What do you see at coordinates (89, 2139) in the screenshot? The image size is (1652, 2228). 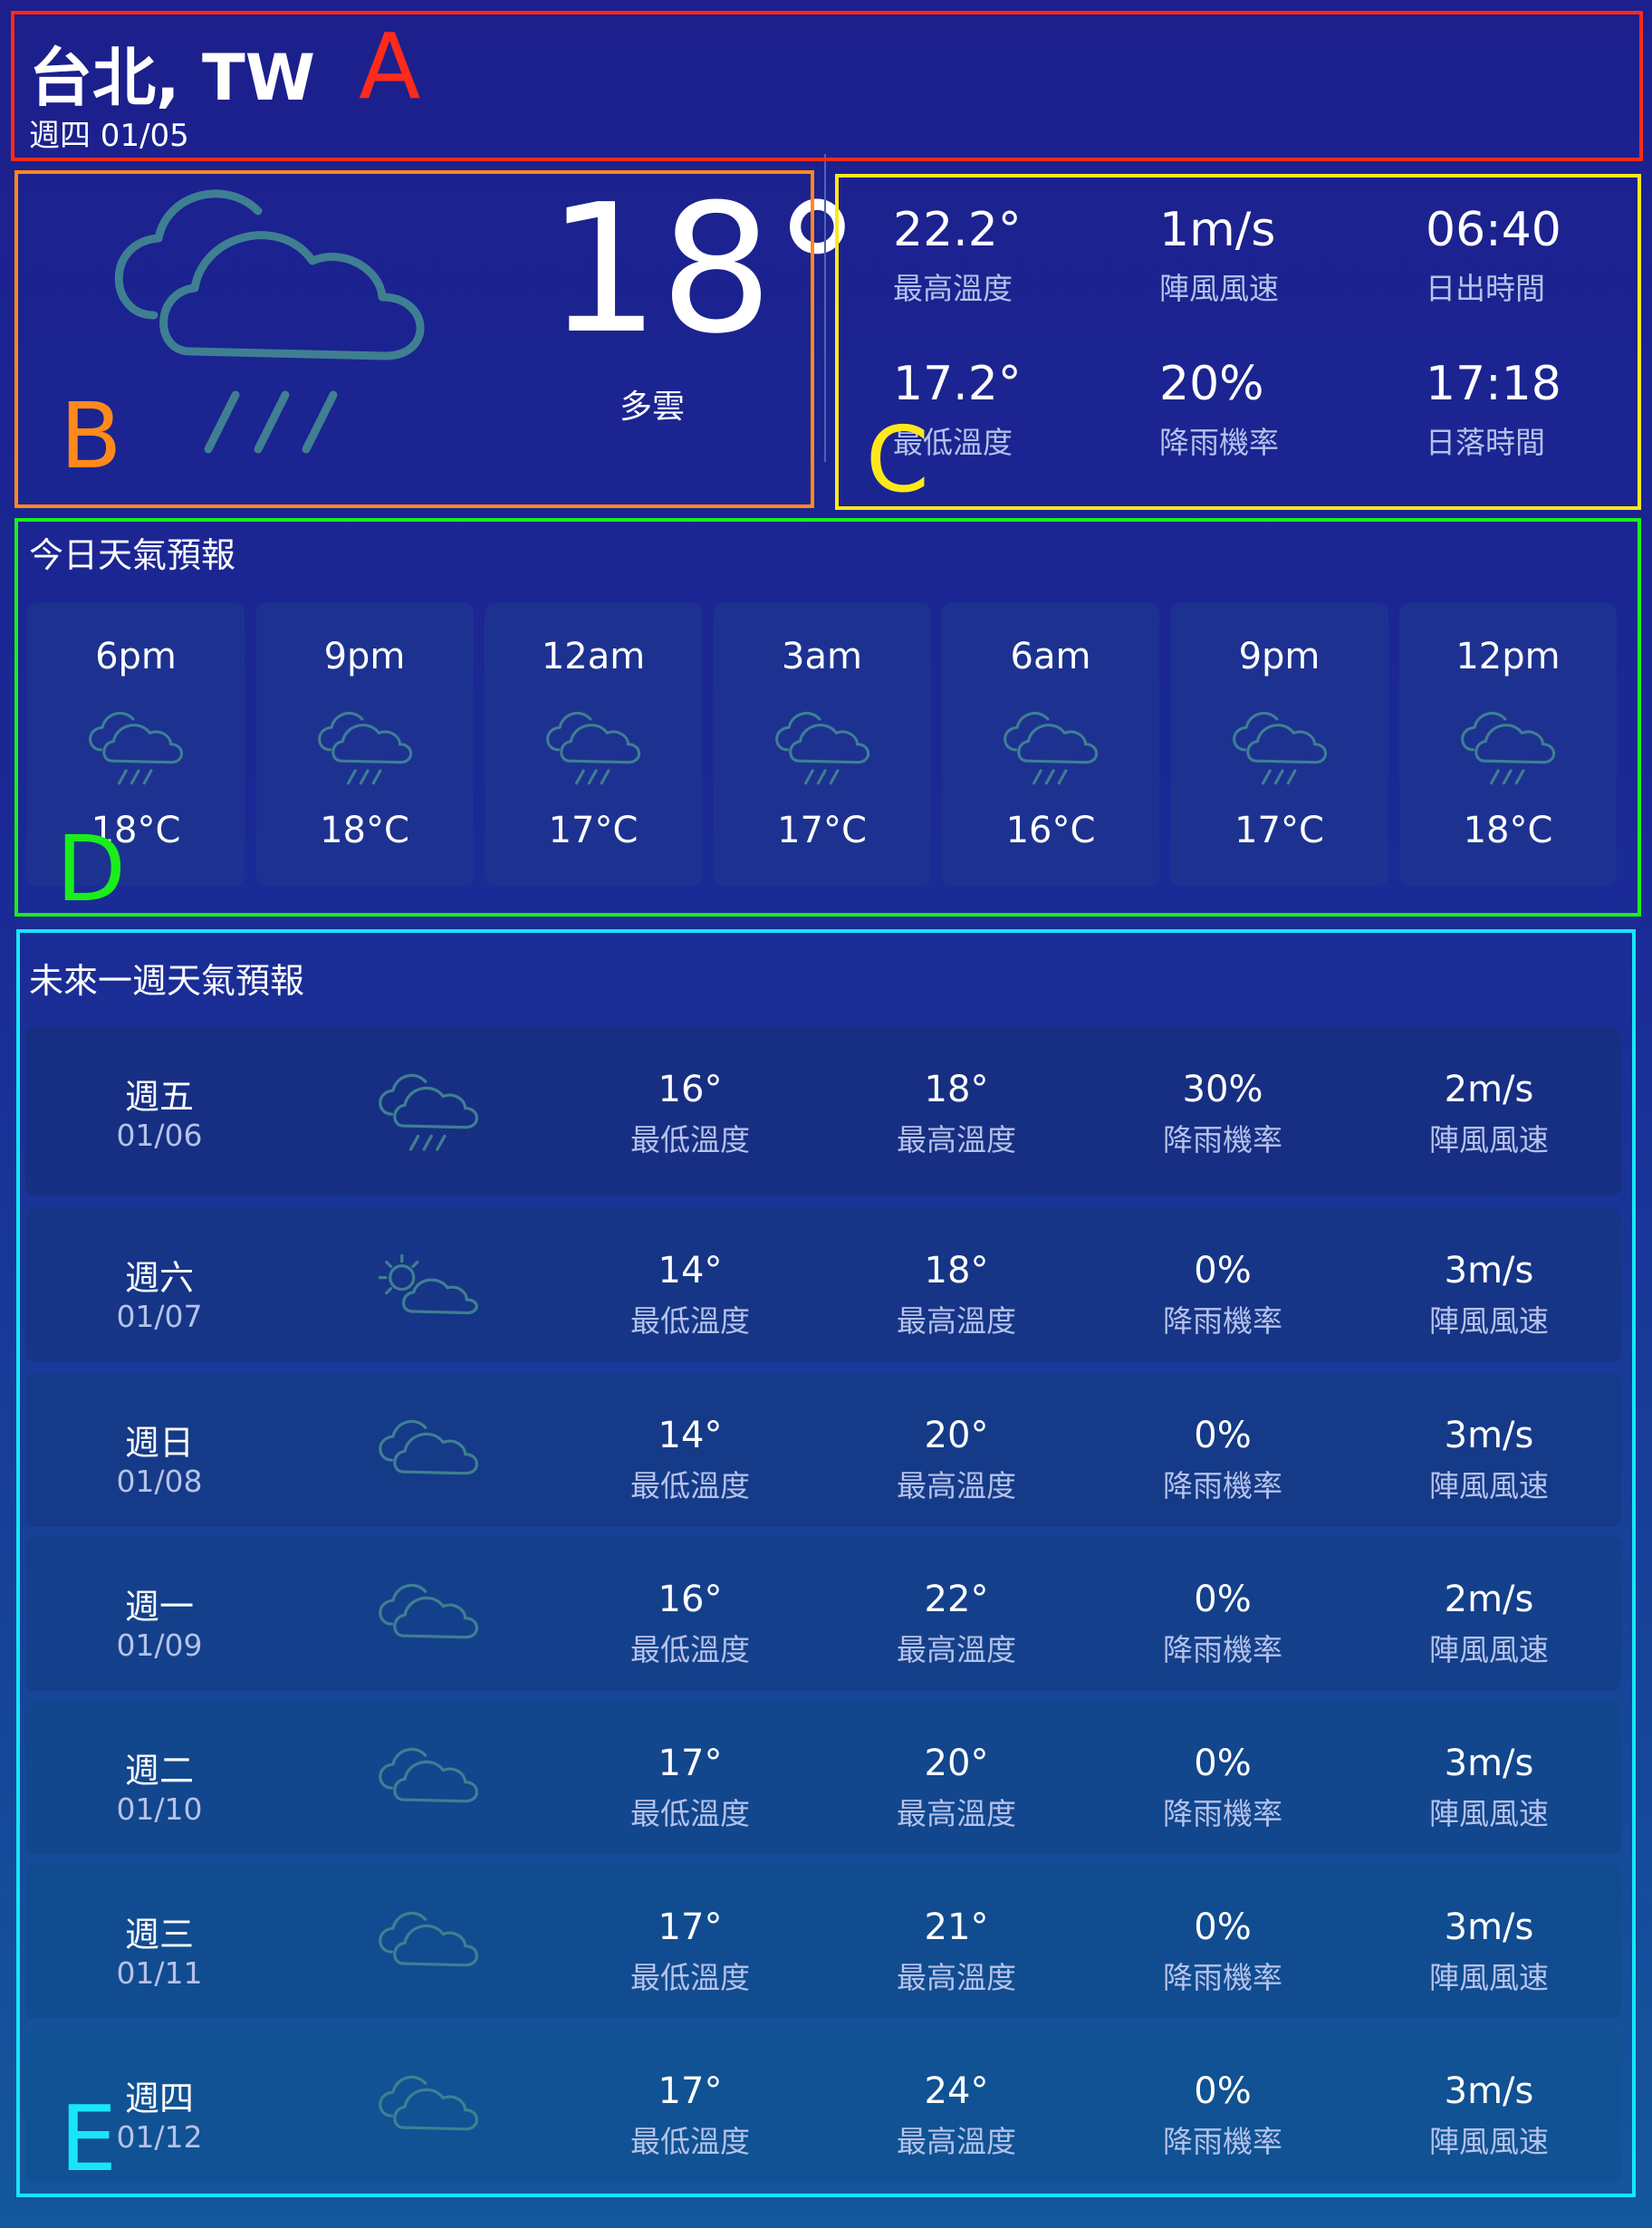 I see `region-label-e: E` at bounding box center [89, 2139].